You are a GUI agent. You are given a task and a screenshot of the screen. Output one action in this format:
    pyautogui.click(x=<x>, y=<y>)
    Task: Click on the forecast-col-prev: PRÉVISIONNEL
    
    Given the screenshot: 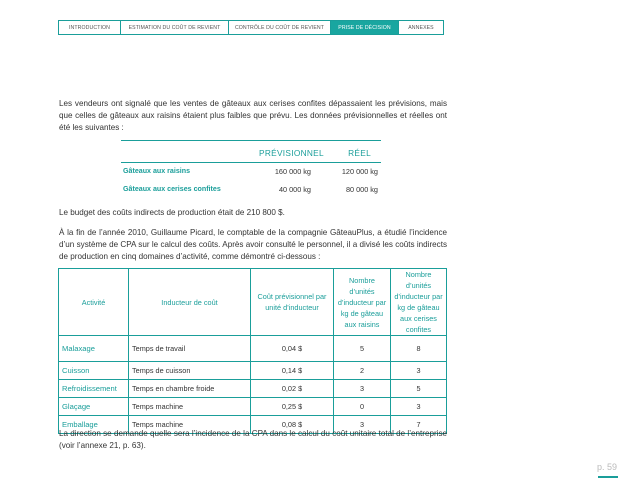 What is the action you would take?
    pyautogui.click(x=291, y=153)
    